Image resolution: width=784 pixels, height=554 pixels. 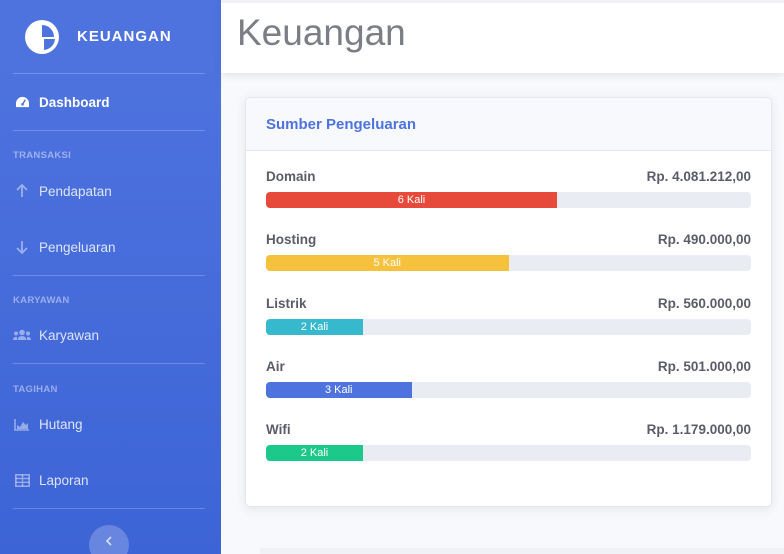 What do you see at coordinates (41, 300) in the screenshot?
I see `section-heading-karyawan: KARYAWAN` at bounding box center [41, 300].